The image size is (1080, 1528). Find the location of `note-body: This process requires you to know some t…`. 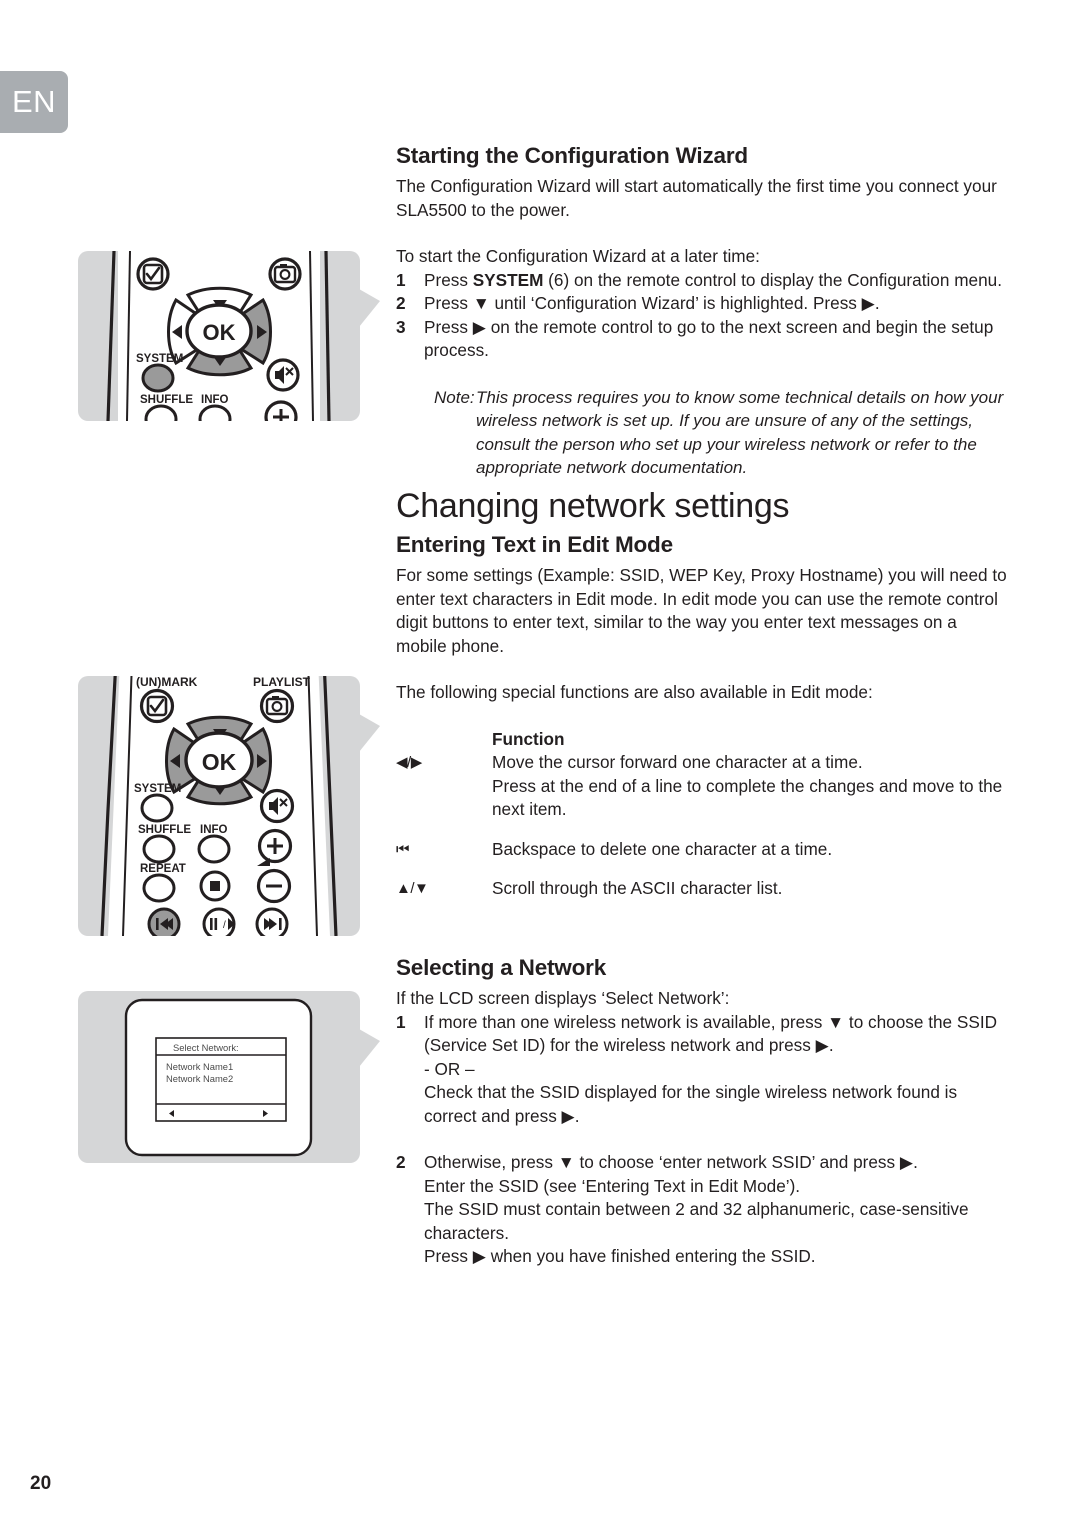

note-body: This process requires you to know some t… is located at coordinates (740, 432).